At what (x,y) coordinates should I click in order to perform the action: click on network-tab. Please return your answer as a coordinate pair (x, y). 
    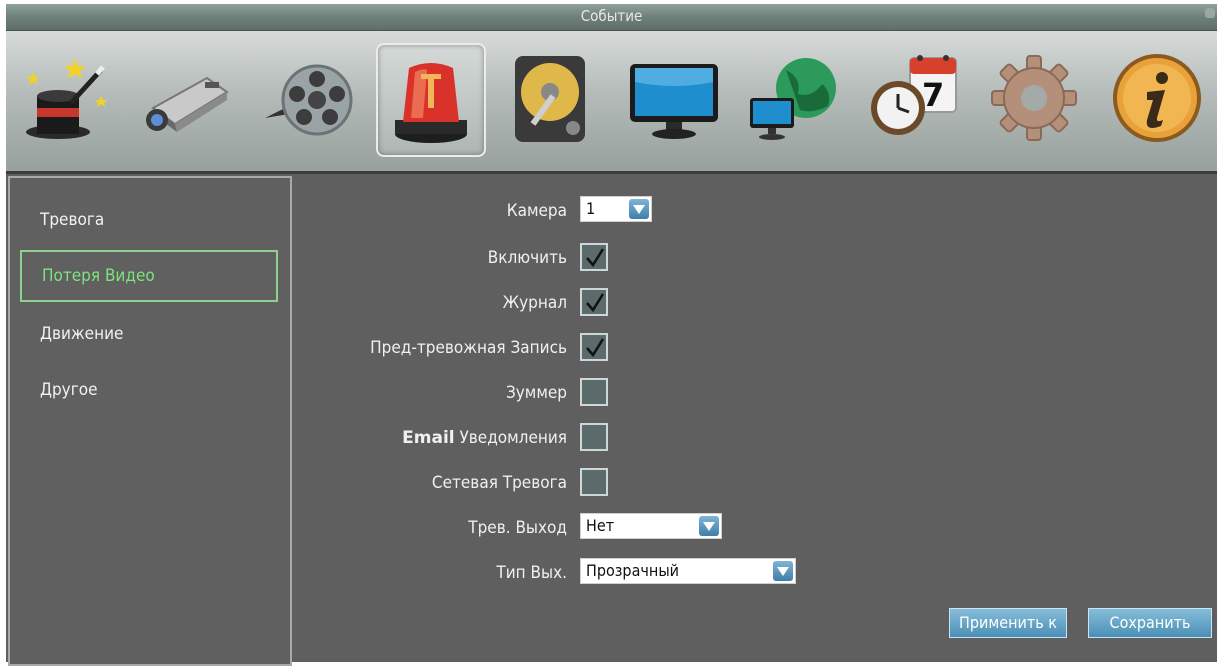
    Looking at the image, I should click on (792, 98).